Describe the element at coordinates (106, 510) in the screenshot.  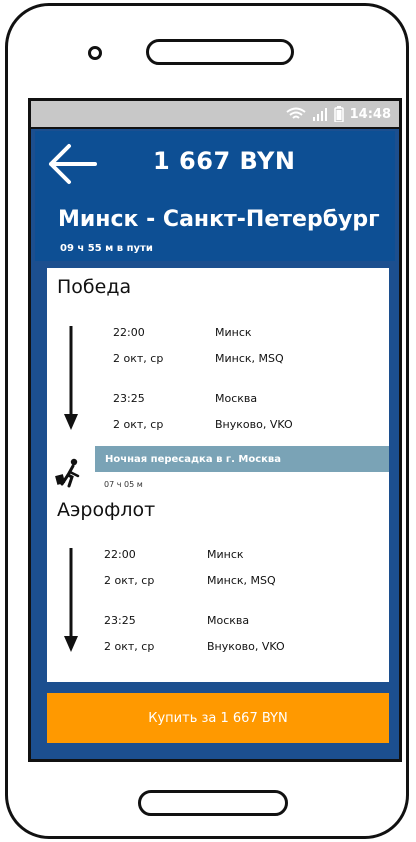
I see `airline-name: Аэрофлот` at that location.